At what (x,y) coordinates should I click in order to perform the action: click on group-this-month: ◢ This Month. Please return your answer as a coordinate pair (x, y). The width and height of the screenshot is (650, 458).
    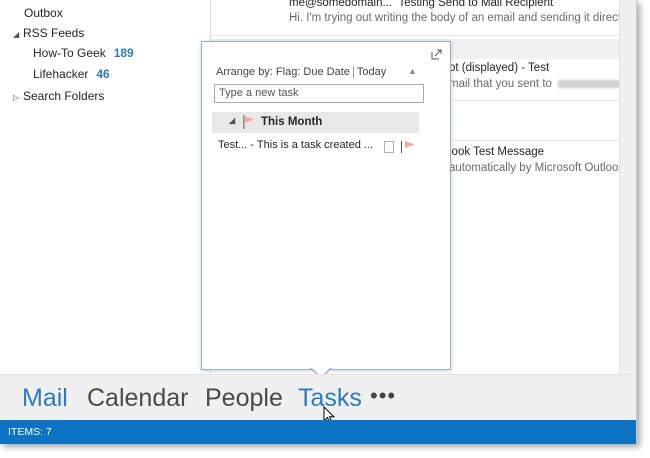
    Looking at the image, I should click on (315, 122).